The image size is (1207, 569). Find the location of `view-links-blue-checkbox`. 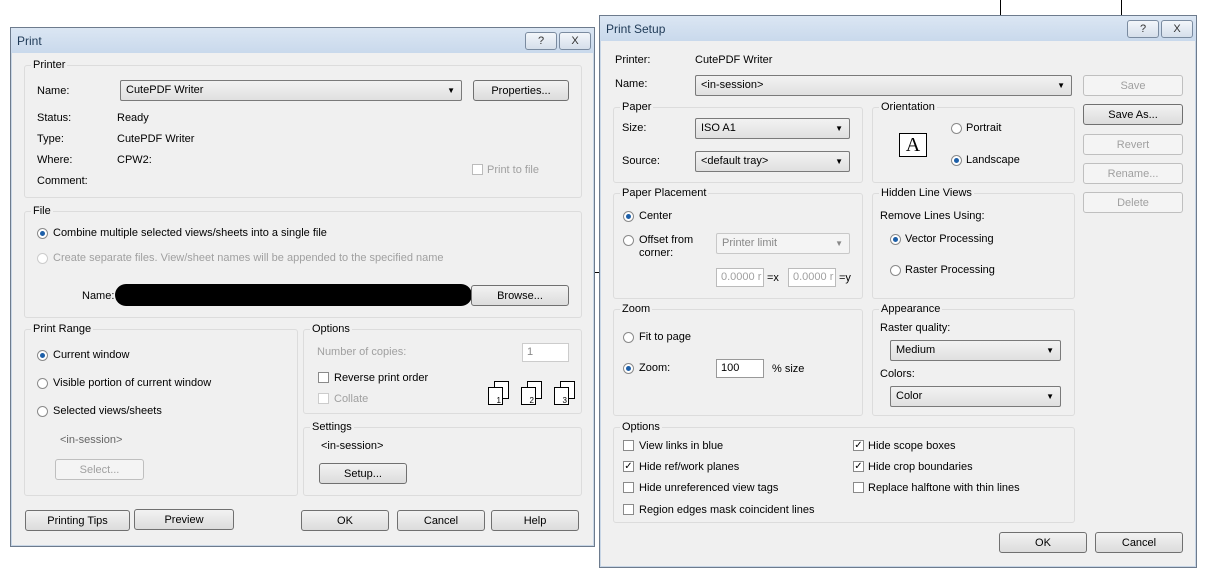

view-links-blue-checkbox is located at coordinates (628, 445).